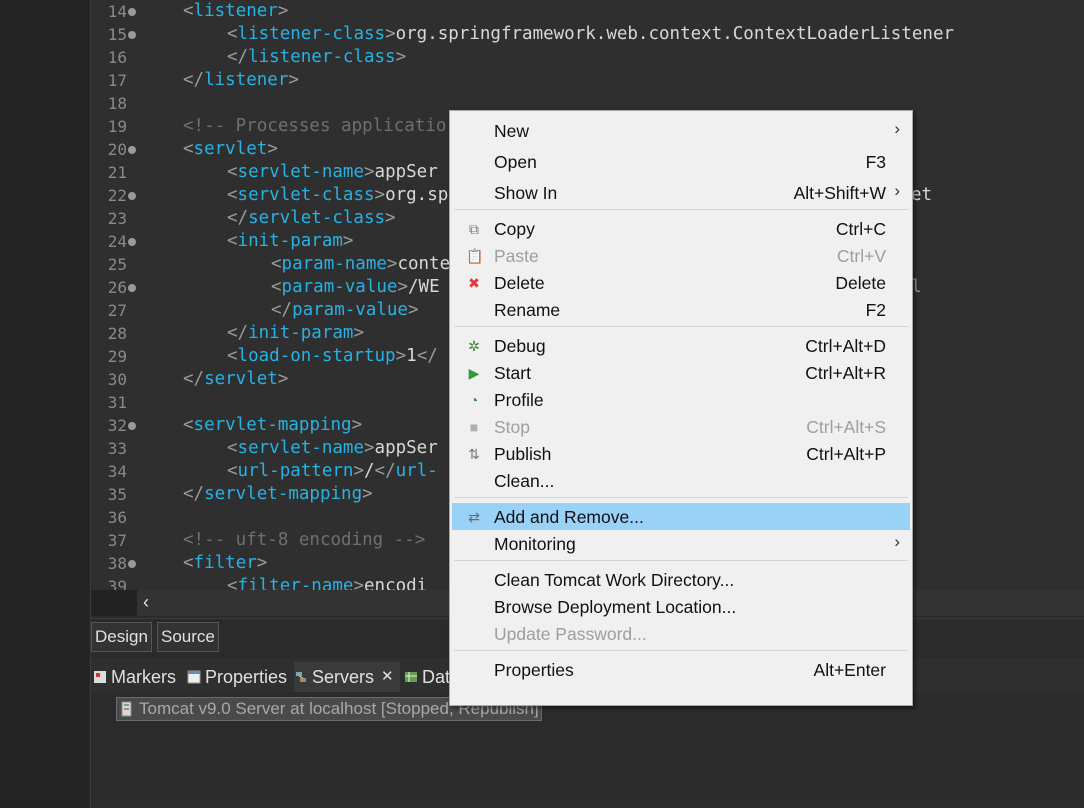  I want to click on menu-item-publish: ⇅ Publish Ctrl+Alt+P, so click(681, 453).